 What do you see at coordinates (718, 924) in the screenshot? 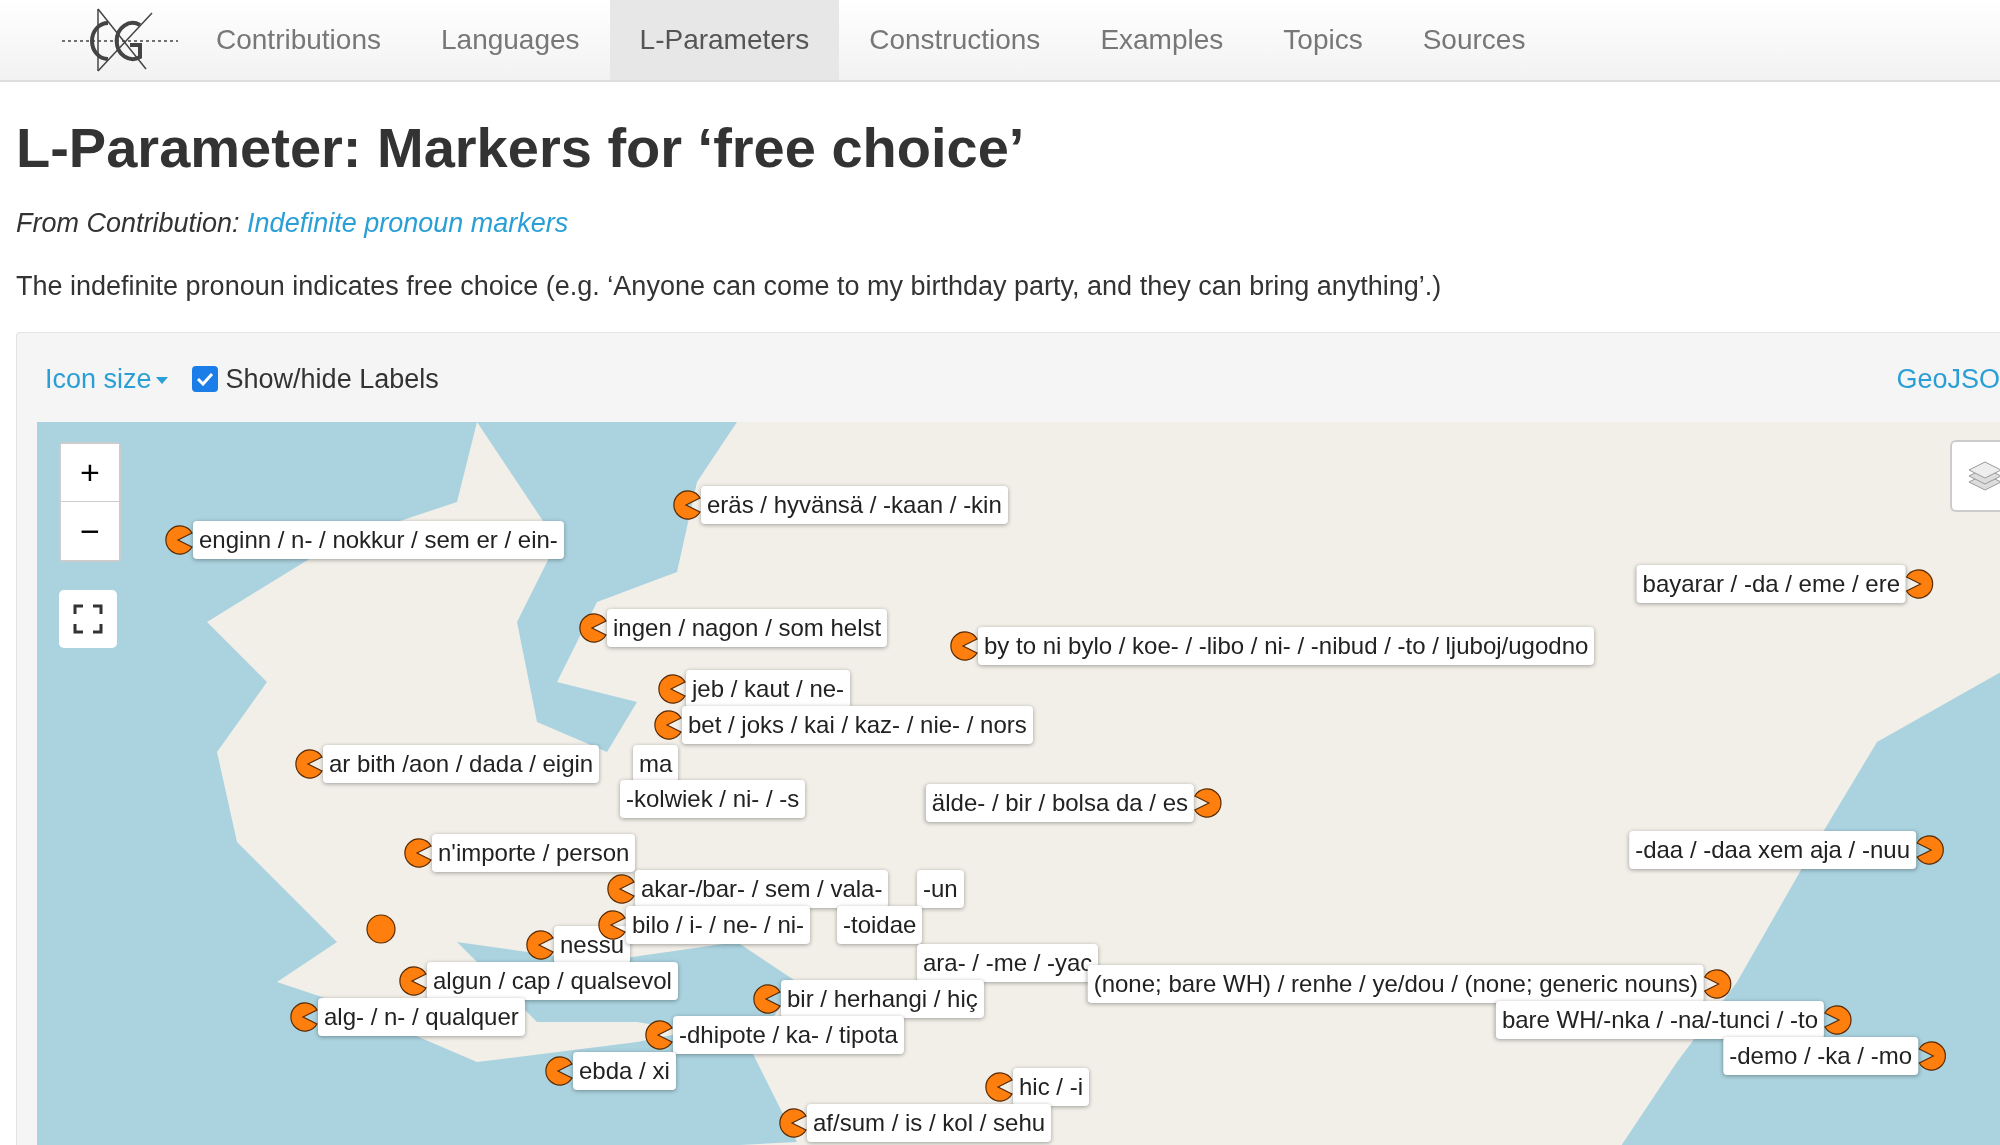
I see `map-marker-label: bilo / i- / ne- / ni-` at bounding box center [718, 924].